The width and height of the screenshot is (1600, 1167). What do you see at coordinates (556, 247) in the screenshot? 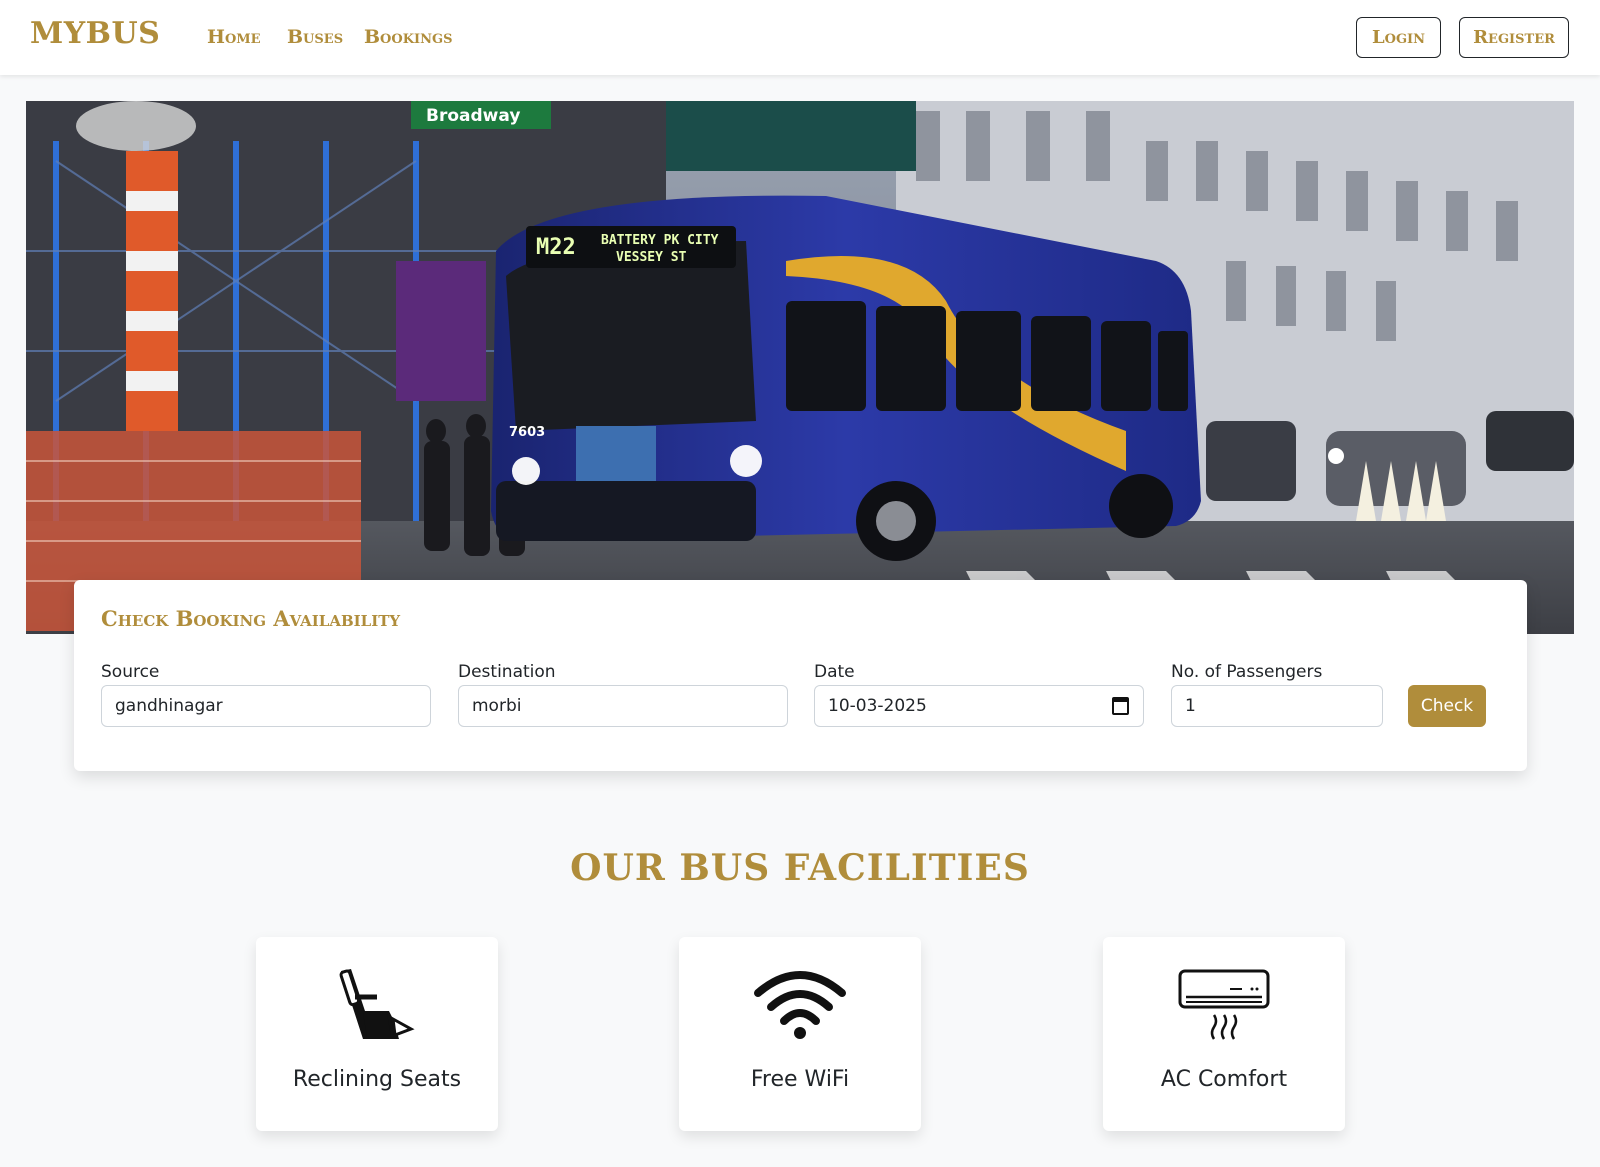
I see `bus-route-text: M22` at bounding box center [556, 247].